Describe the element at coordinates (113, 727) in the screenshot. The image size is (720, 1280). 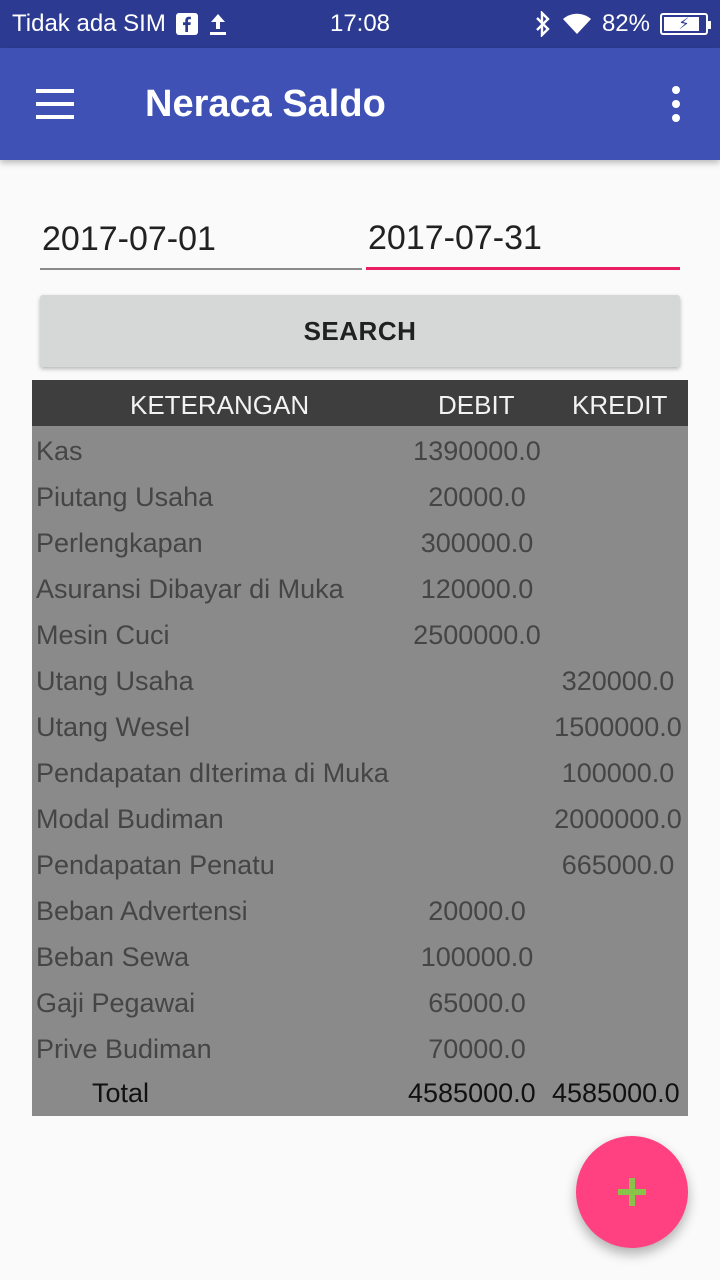
I see `cell-keterangan: Utang Wesel` at that location.